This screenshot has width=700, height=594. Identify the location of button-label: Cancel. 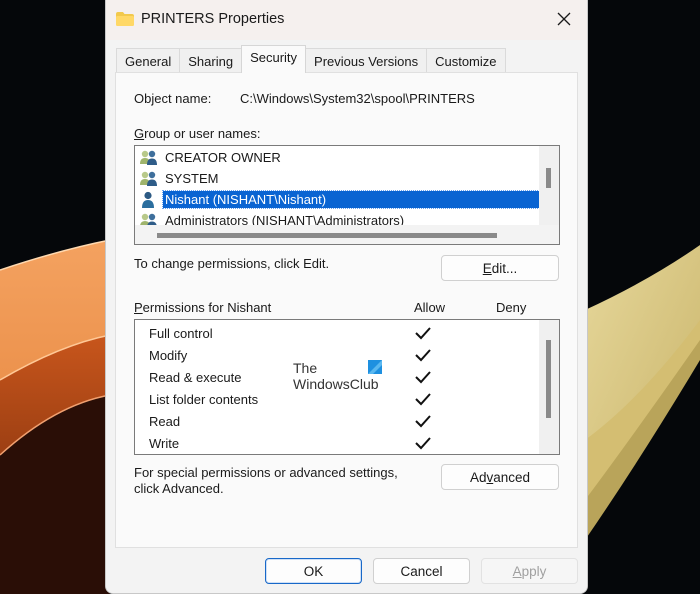
(421, 571).